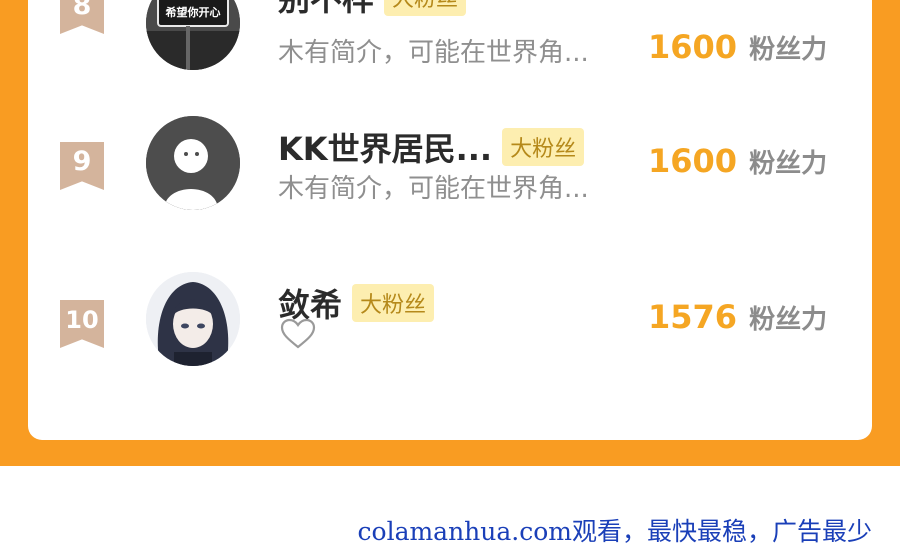  What do you see at coordinates (193, 319) in the screenshot?
I see `anime-girl-avatar` at bounding box center [193, 319].